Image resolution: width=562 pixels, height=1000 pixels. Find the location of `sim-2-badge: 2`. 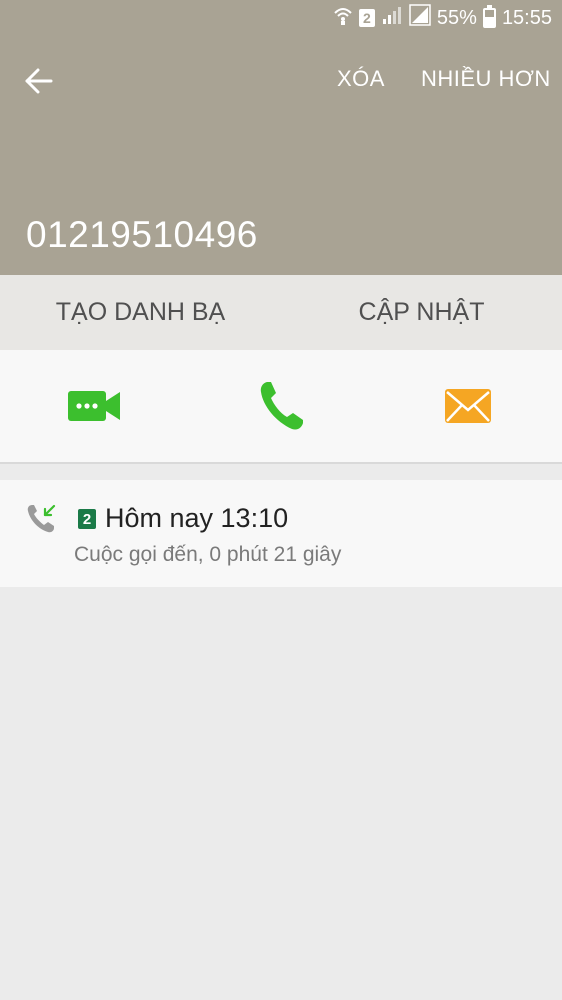

sim-2-badge: 2 is located at coordinates (87, 519).